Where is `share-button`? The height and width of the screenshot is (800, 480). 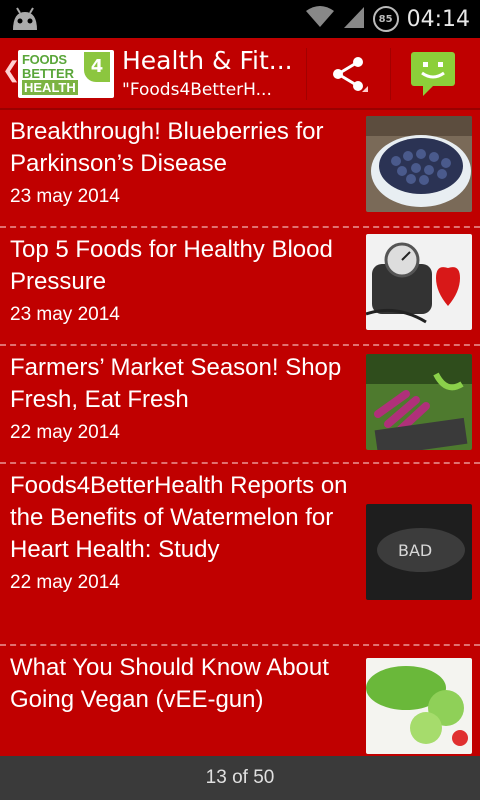
share-button is located at coordinates (348, 74).